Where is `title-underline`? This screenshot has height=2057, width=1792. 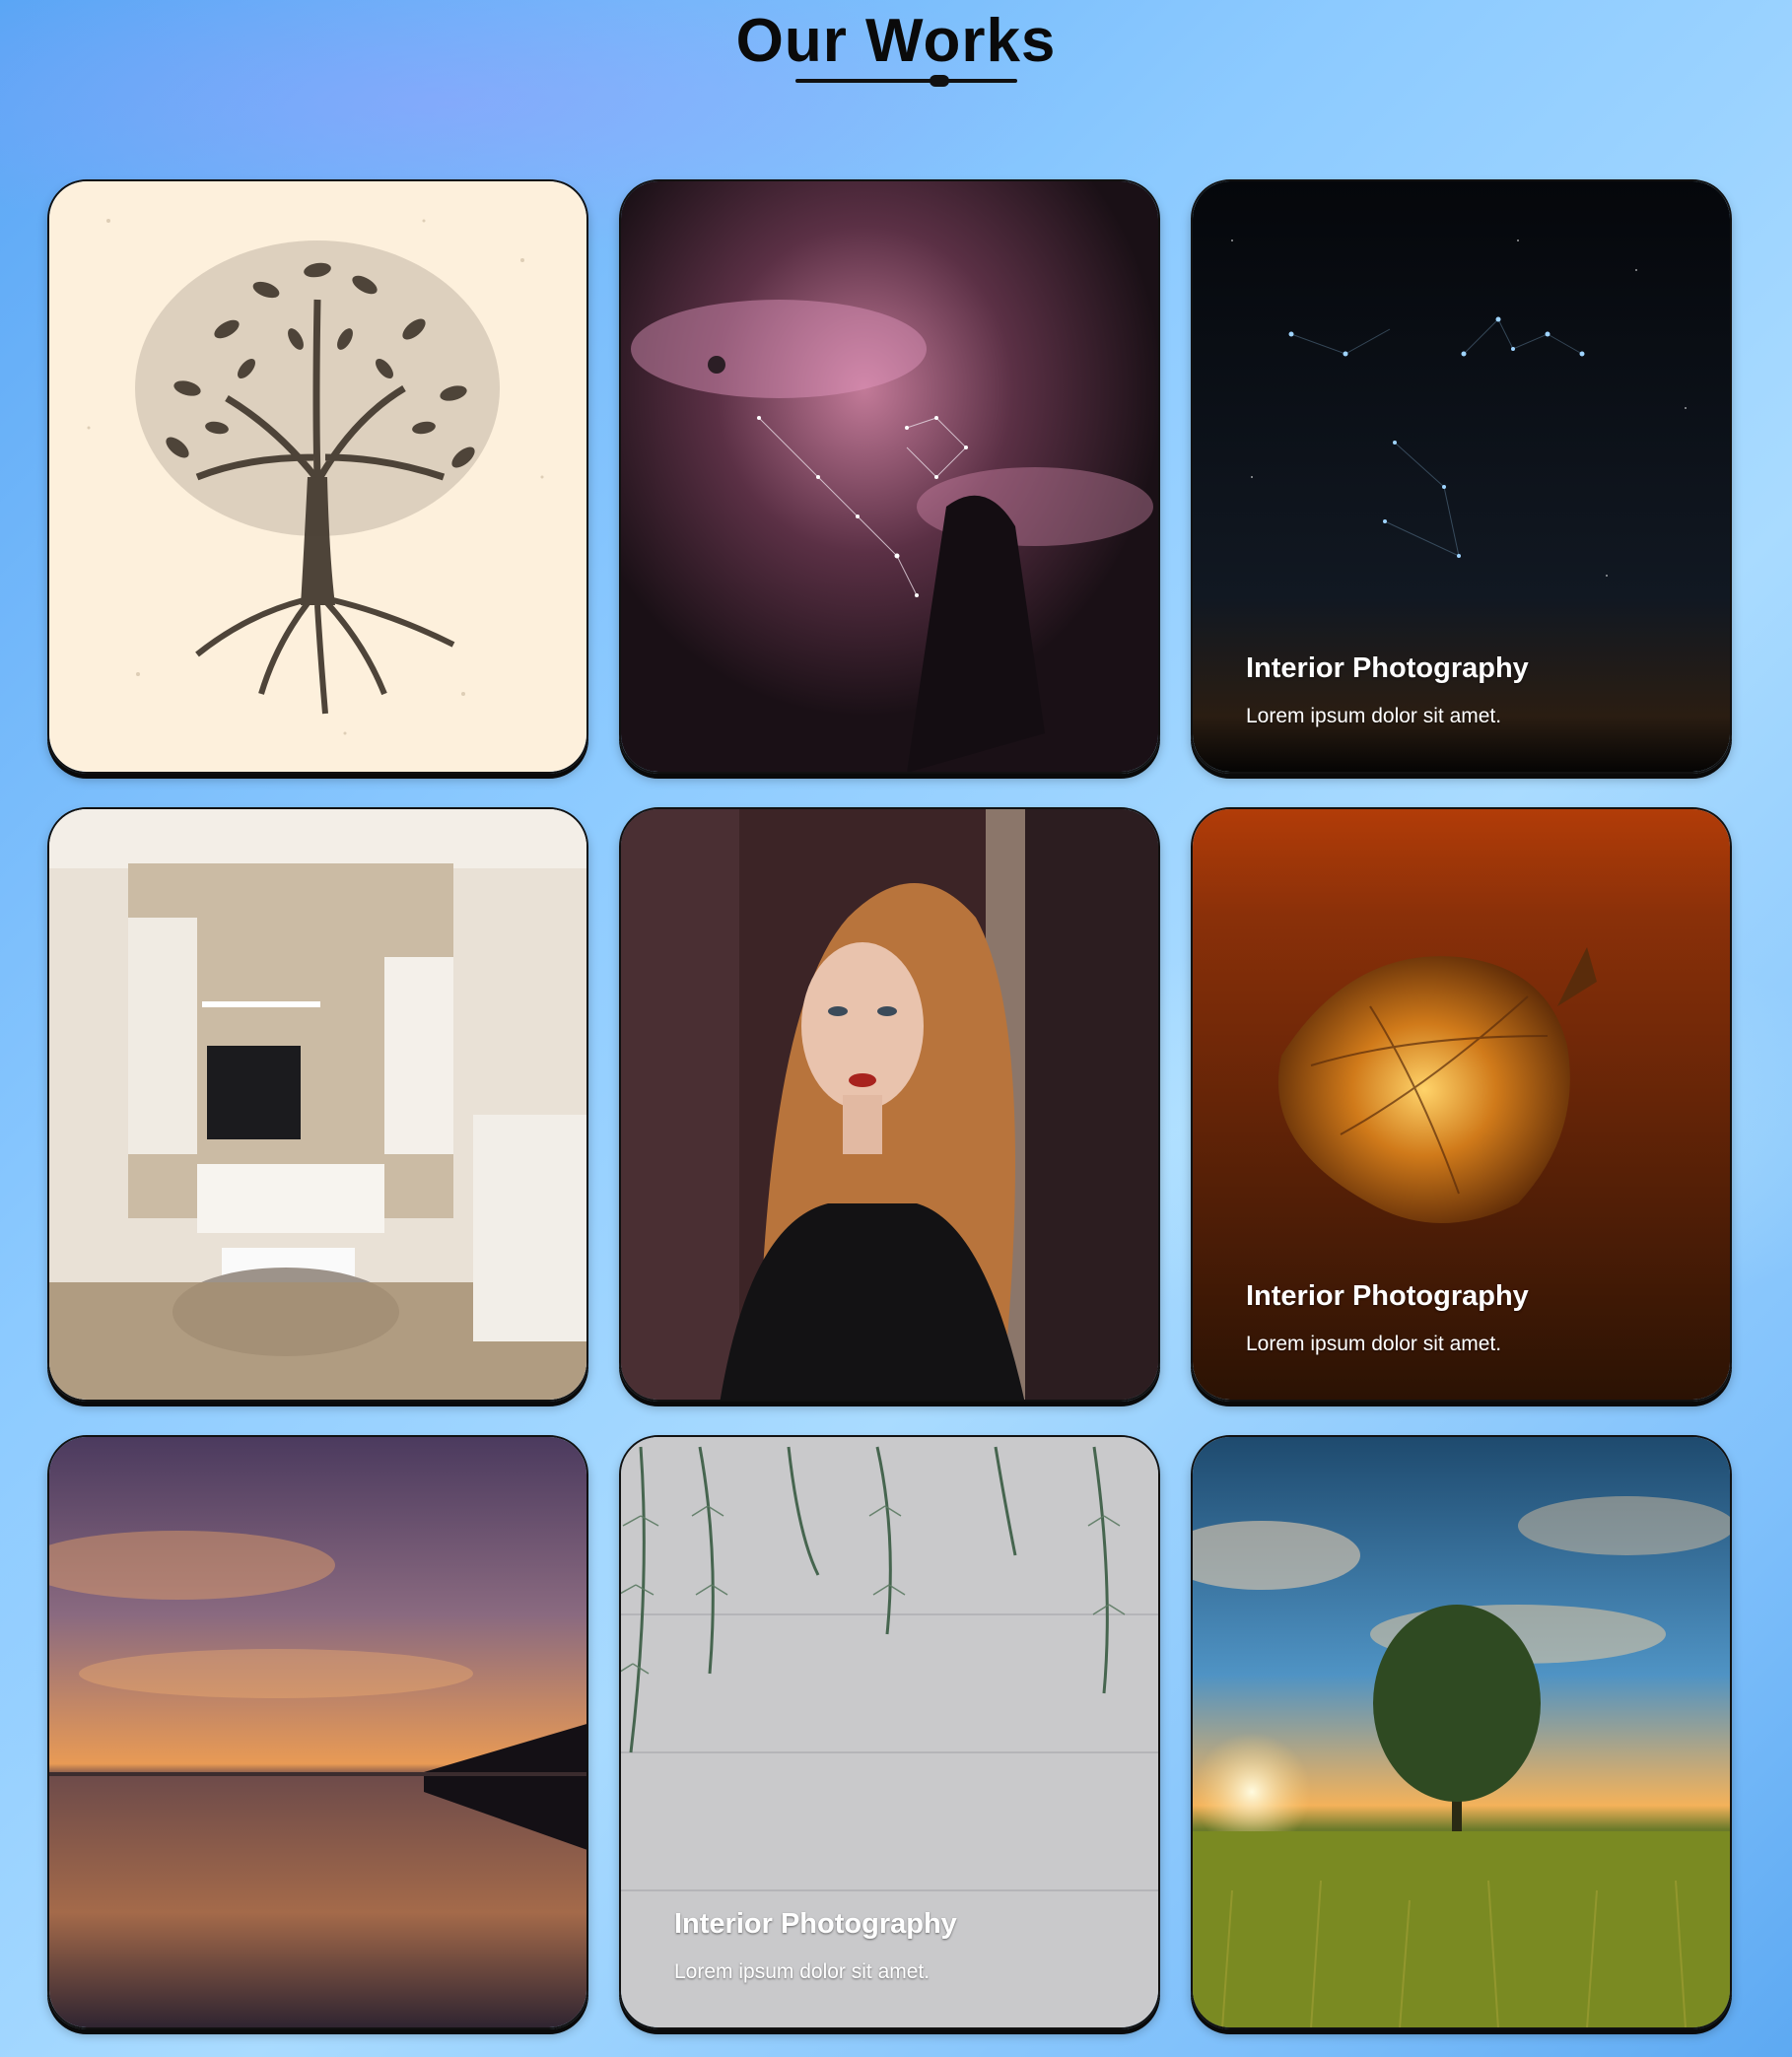
title-underline is located at coordinates (906, 81).